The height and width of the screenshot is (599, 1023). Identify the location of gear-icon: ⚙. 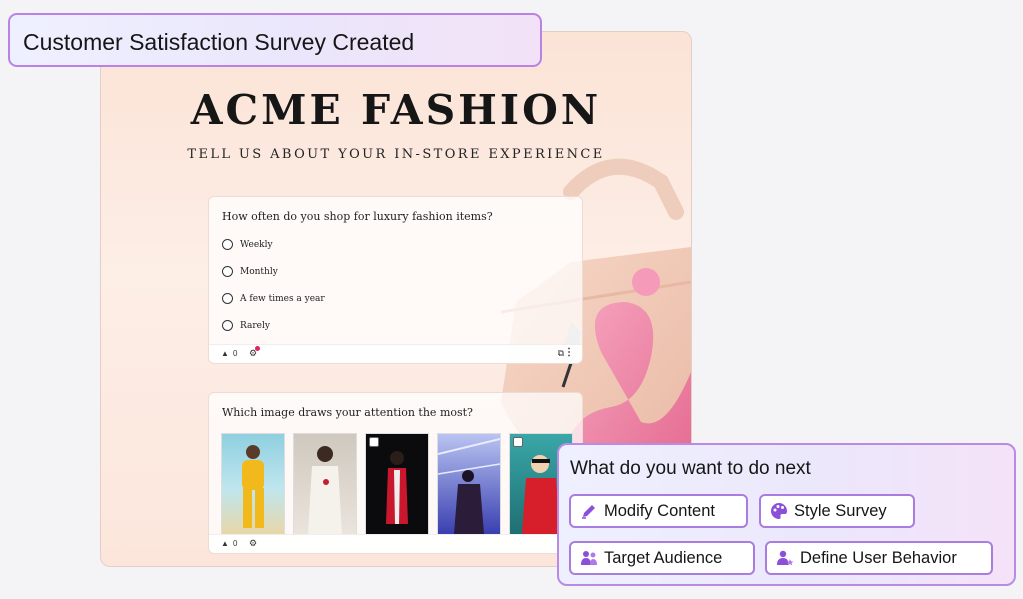
(253, 543).